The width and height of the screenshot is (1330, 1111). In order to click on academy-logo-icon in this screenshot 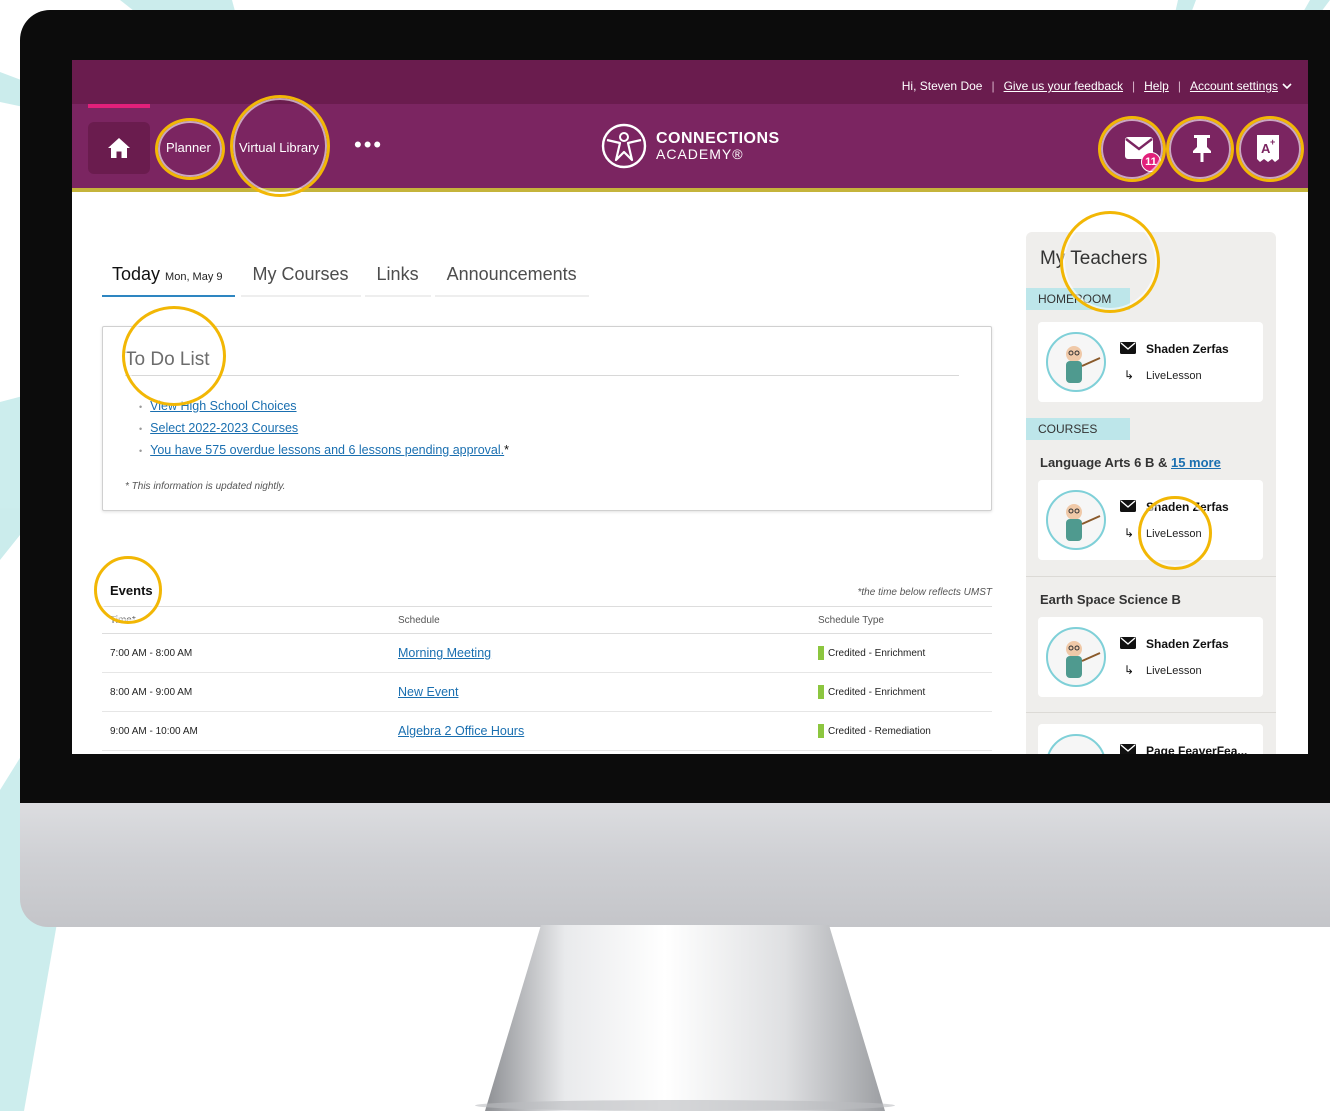, I will do `click(624, 146)`.